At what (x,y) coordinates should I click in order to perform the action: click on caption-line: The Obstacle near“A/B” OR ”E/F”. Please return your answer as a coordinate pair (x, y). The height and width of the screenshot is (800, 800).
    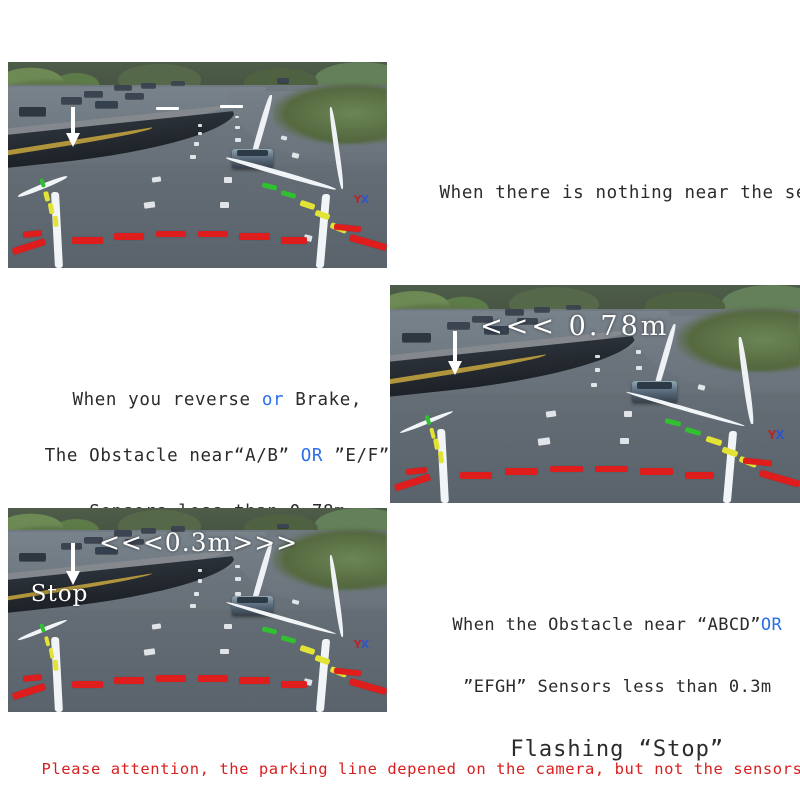
    Looking at the image, I should click on (217, 456).